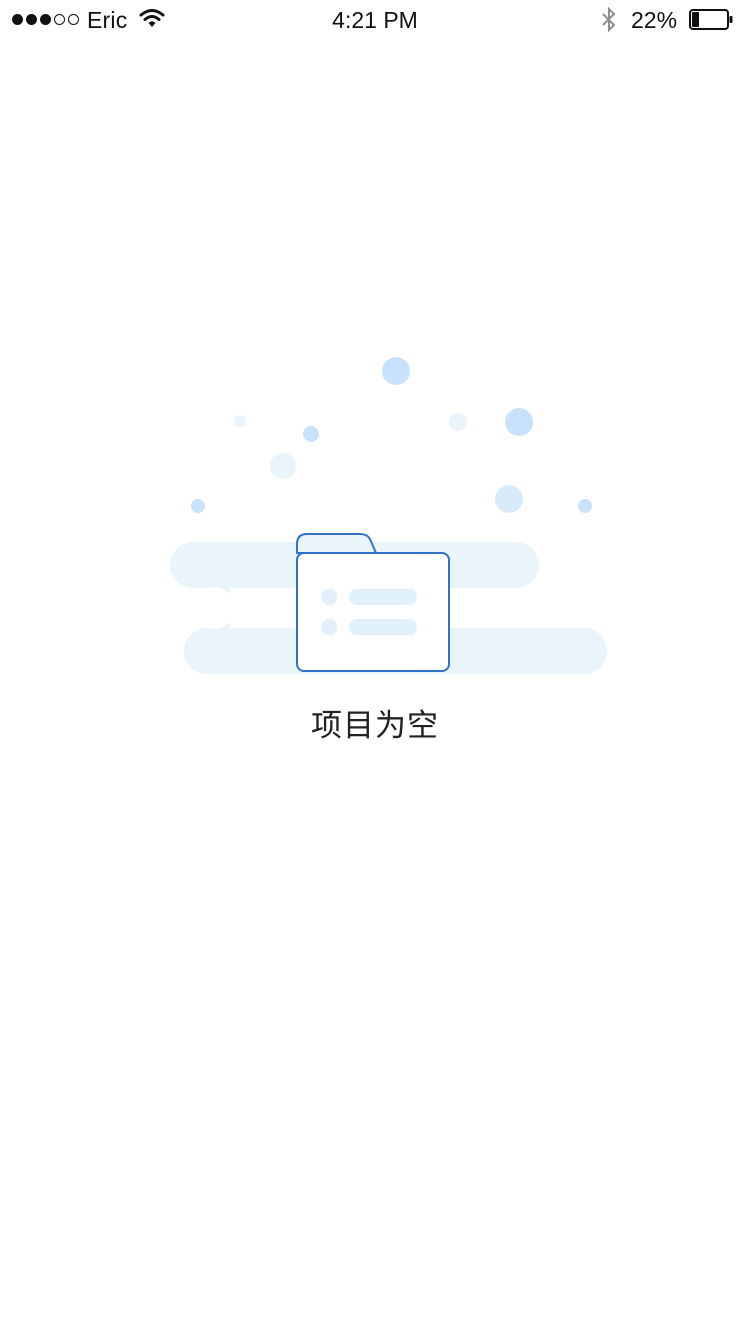 Image resolution: width=750 pixels, height=1334 pixels. What do you see at coordinates (695, 19) in the screenshot?
I see `battery-level-fill` at bounding box center [695, 19].